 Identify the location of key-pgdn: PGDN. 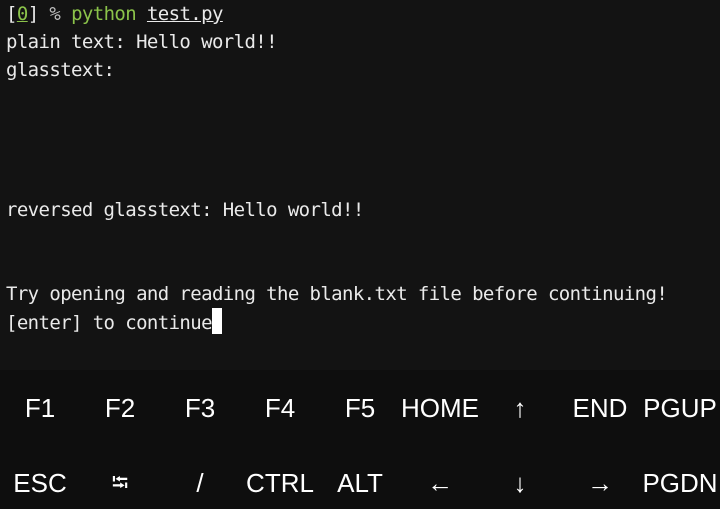
(680, 482).